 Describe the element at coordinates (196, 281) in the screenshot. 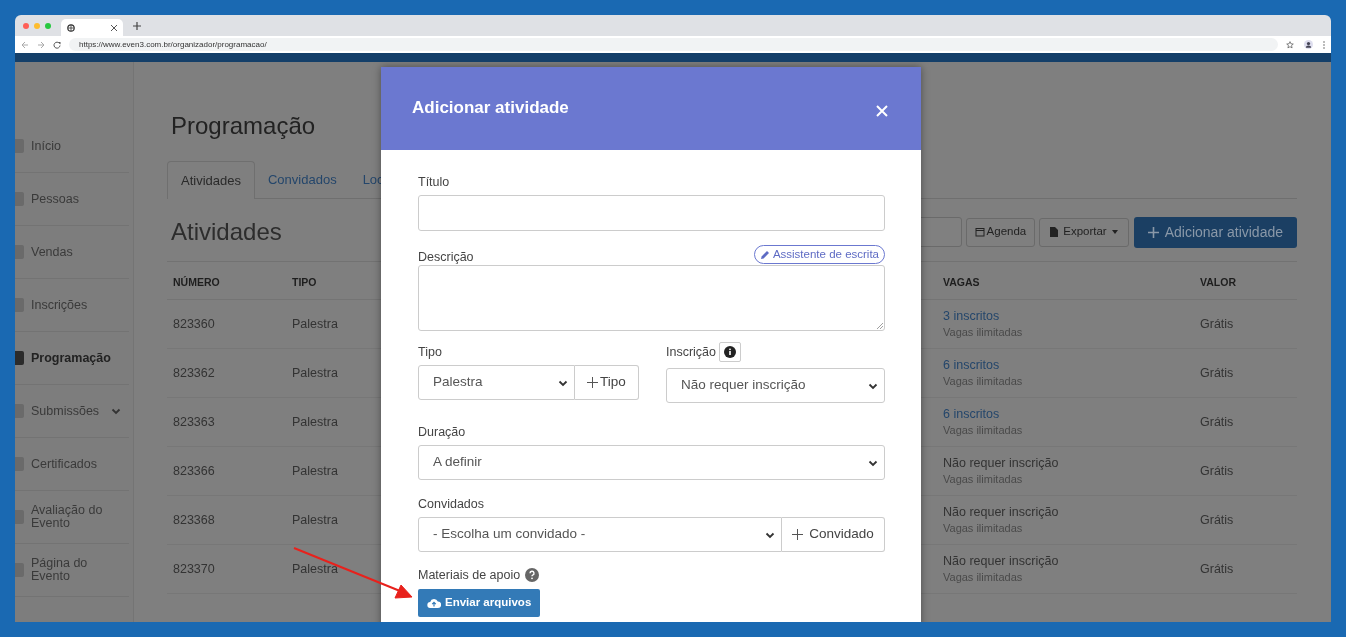

I see `column-header: NÚMERO` at that location.